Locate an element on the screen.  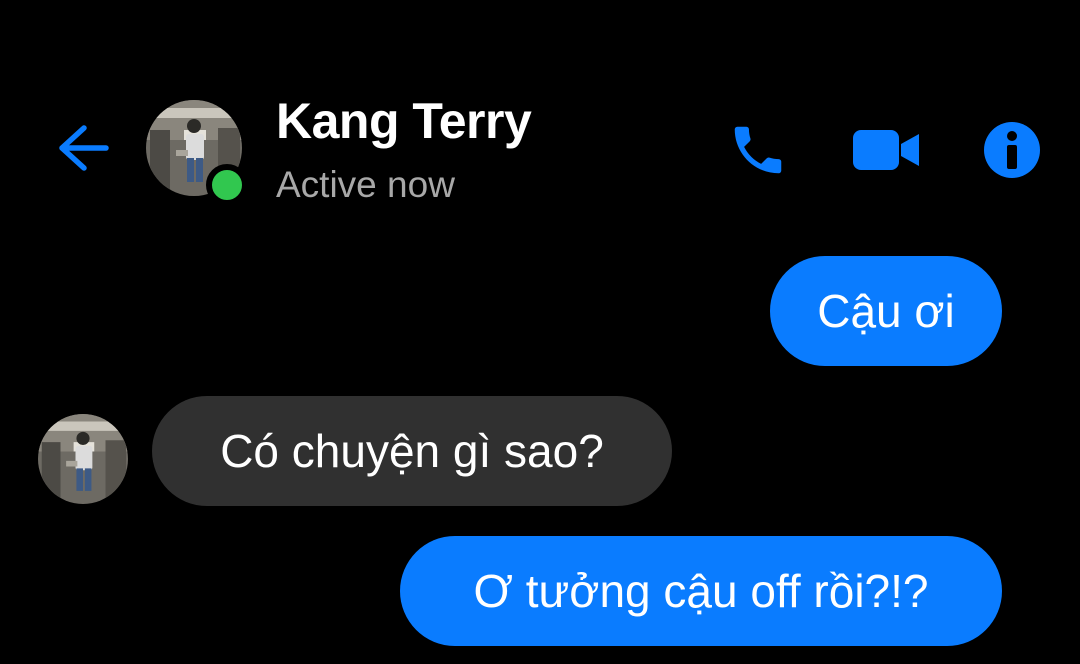
message-bubble-incoming: Có chuyện gì sao? is located at coordinates (412, 451).